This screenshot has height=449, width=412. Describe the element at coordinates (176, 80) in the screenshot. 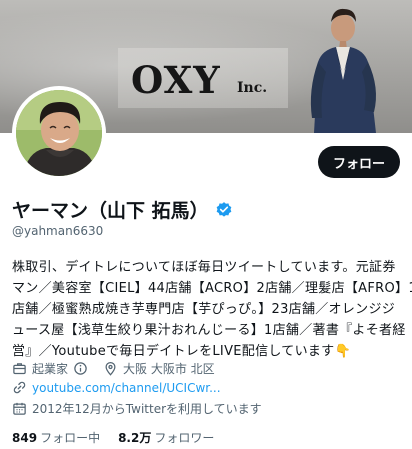

I see `banner-logo-text: OXY` at that location.